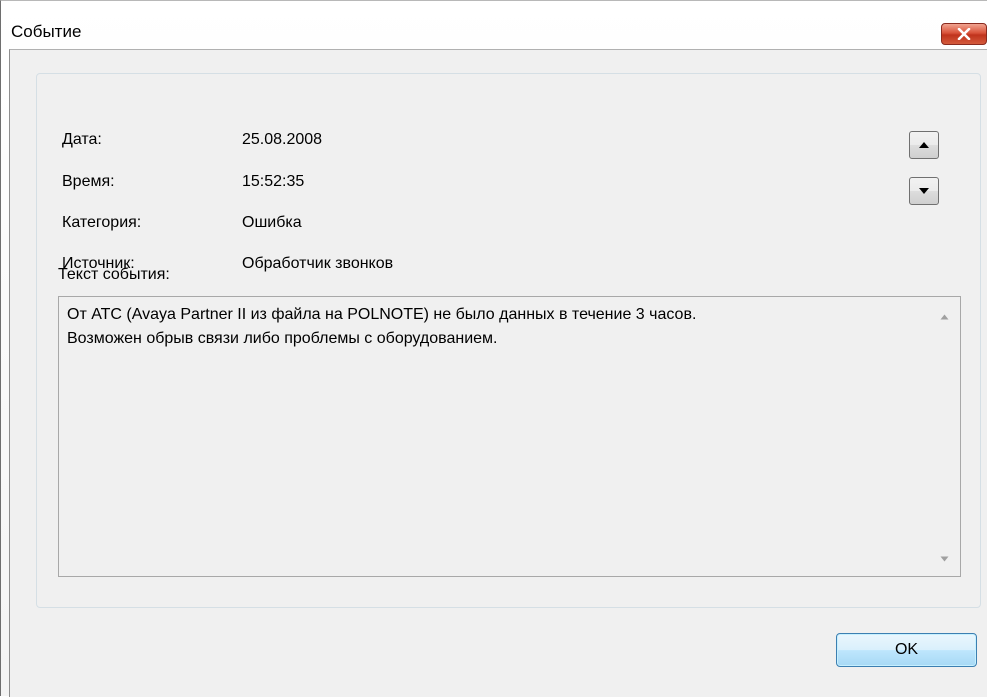 The height and width of the screenshot is (697, 987). I want to click on time-value: 15:52:35, so click(273, 181).